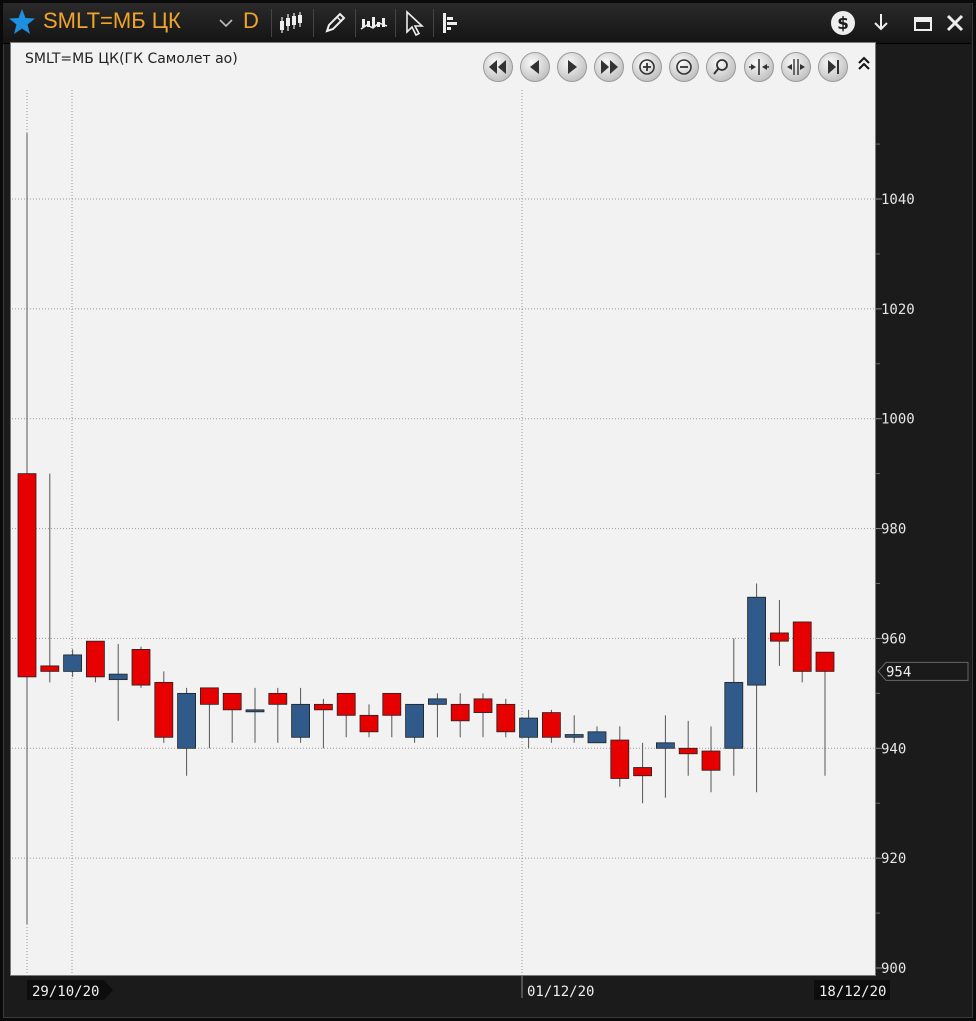  Describe the element at coordinates (898, 672) in the screenshot. I see `current-price-label: 954` at that location.